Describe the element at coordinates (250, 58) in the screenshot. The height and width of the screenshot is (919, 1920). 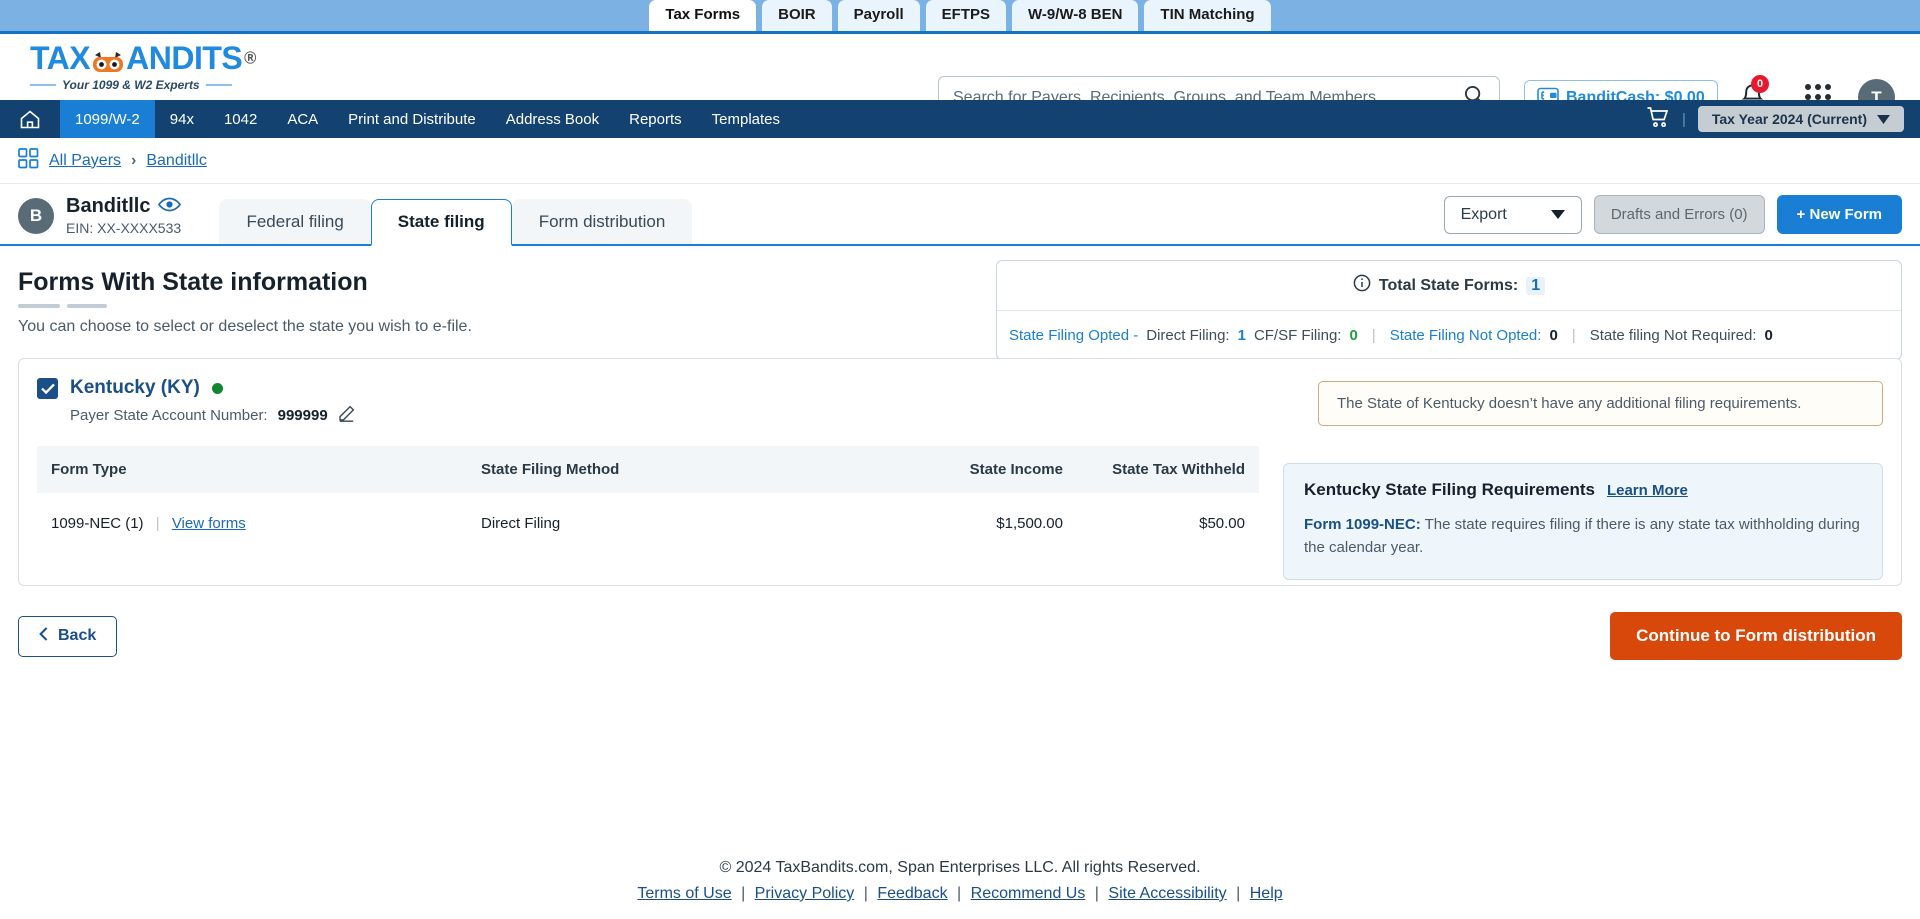
I see `trademark-symbol: Ⓡ` at that location.